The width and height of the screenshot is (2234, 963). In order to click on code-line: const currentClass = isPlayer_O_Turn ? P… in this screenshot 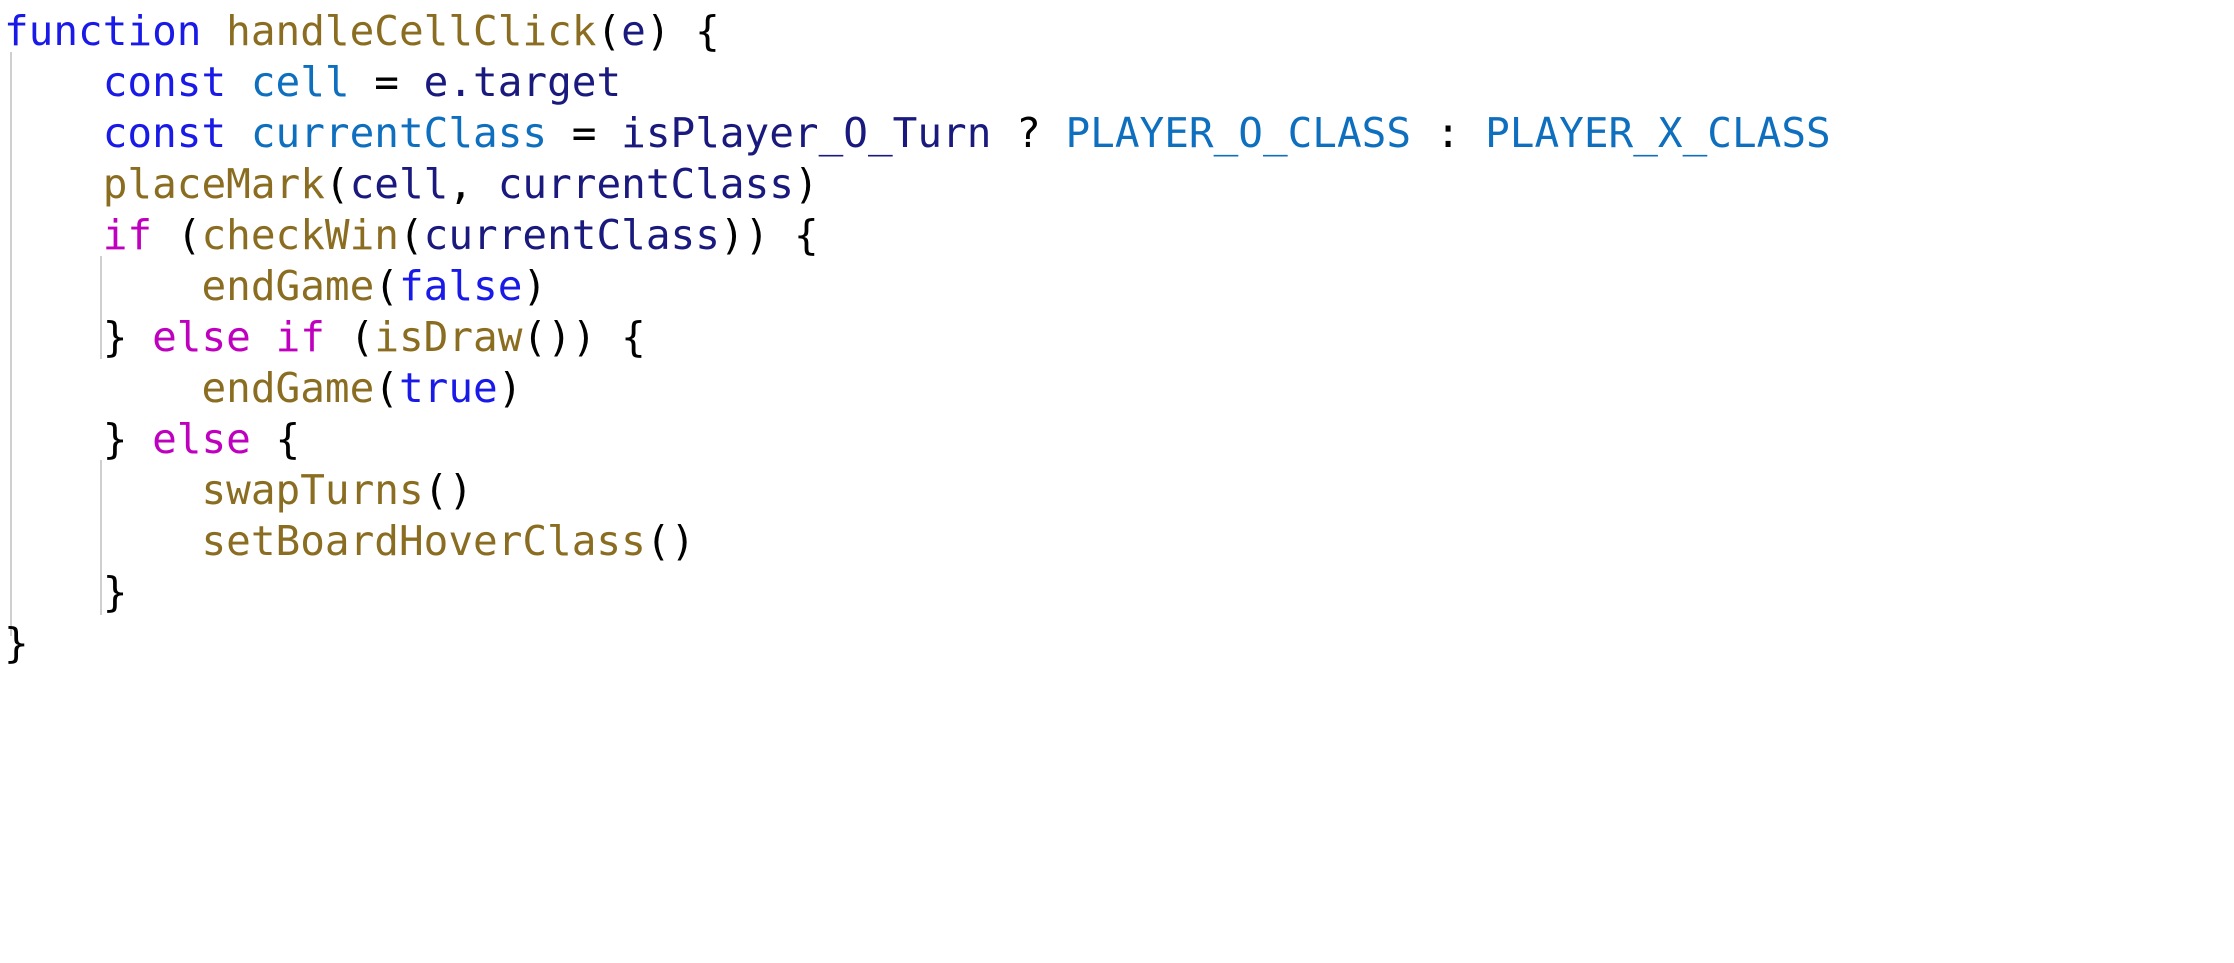, I will do `click(1119, 133)`.